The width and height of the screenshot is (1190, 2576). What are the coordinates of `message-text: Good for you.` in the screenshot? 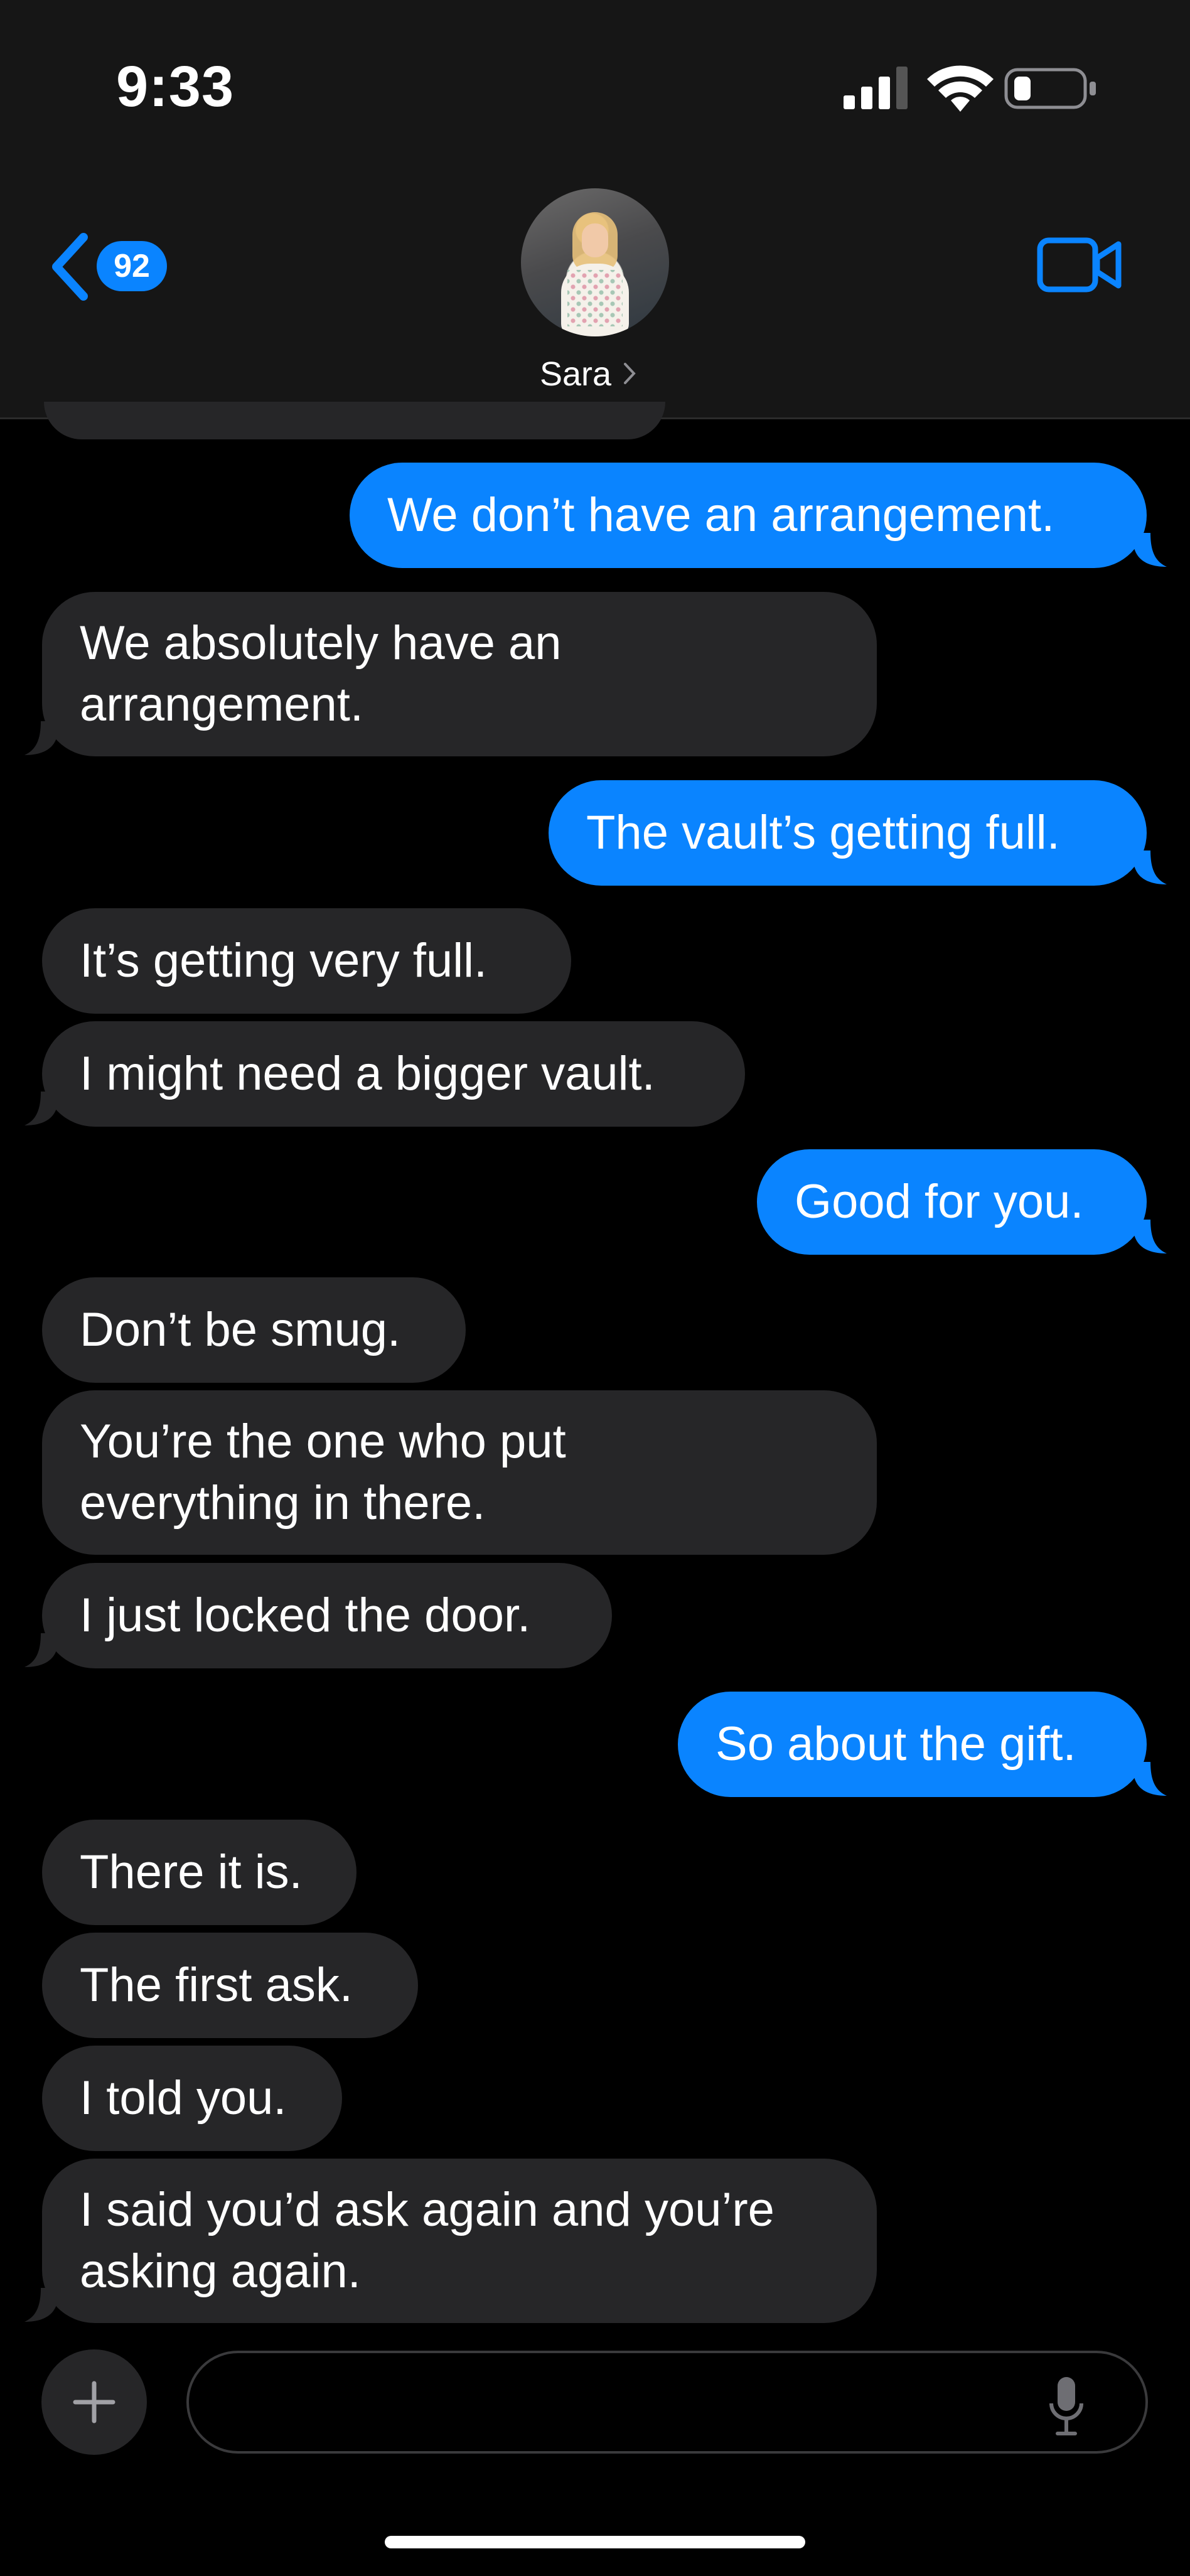 It's located at (940, 1202).